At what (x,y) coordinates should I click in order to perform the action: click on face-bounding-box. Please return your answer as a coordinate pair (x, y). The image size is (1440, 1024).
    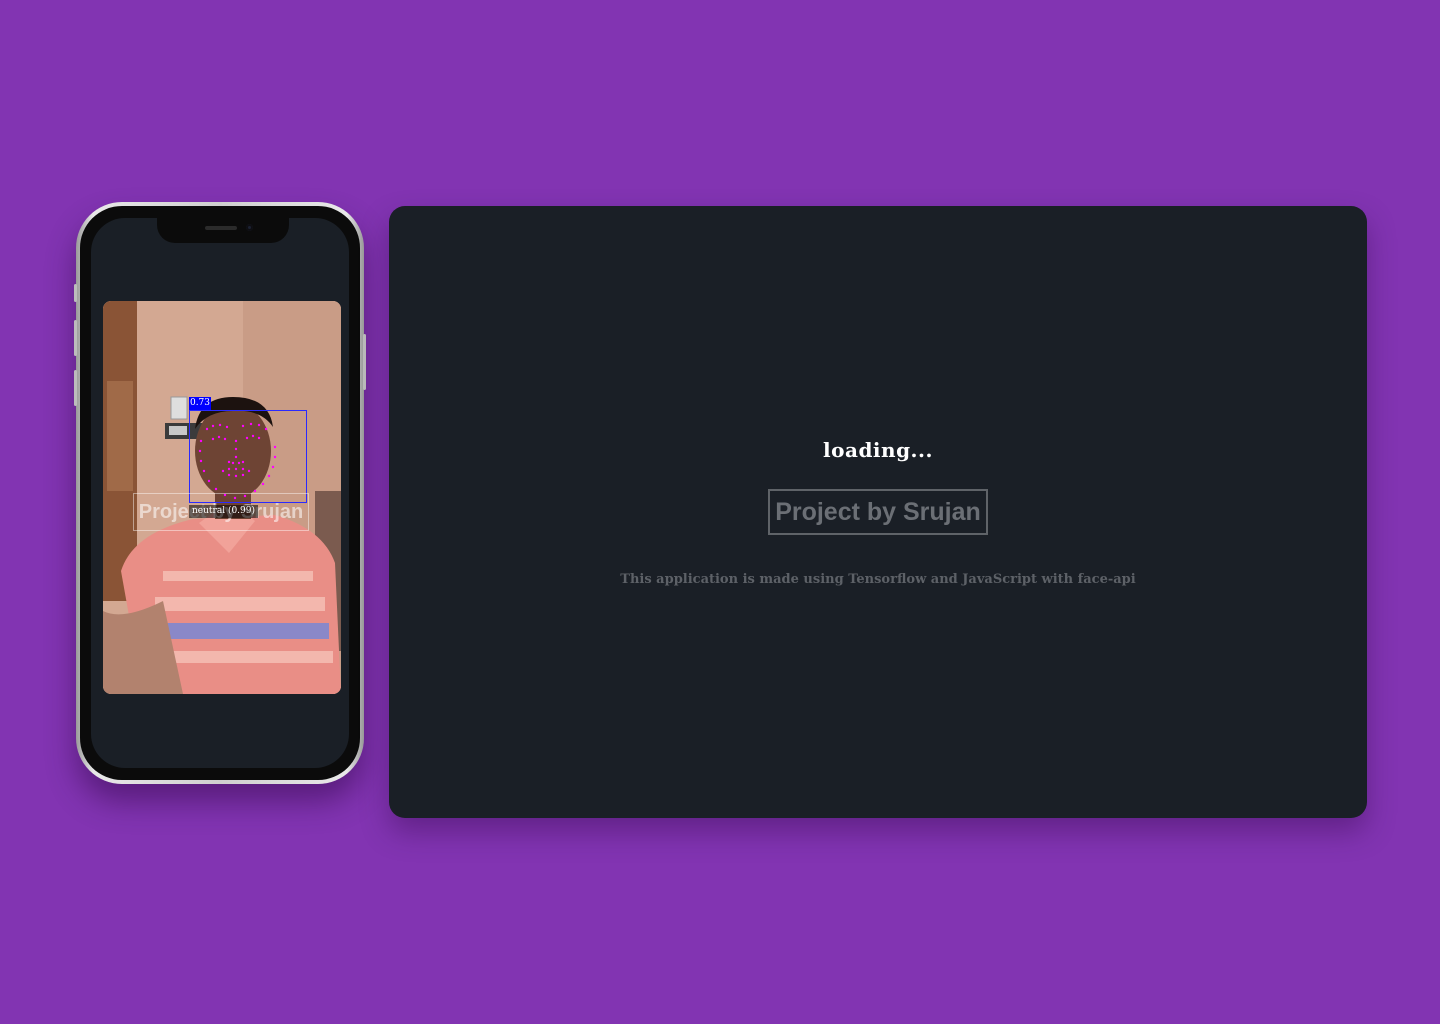
    Looking at the image, I should click on (248, 456).